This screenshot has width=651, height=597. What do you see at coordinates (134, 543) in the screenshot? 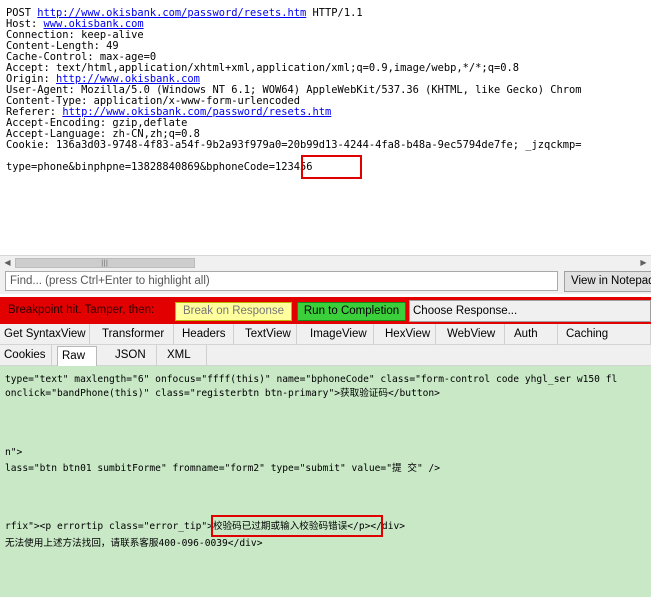
I see `response-line: 无法使用上述方法找回，请联系客服400-096-0039</div>` at bounding box center [134, 543].